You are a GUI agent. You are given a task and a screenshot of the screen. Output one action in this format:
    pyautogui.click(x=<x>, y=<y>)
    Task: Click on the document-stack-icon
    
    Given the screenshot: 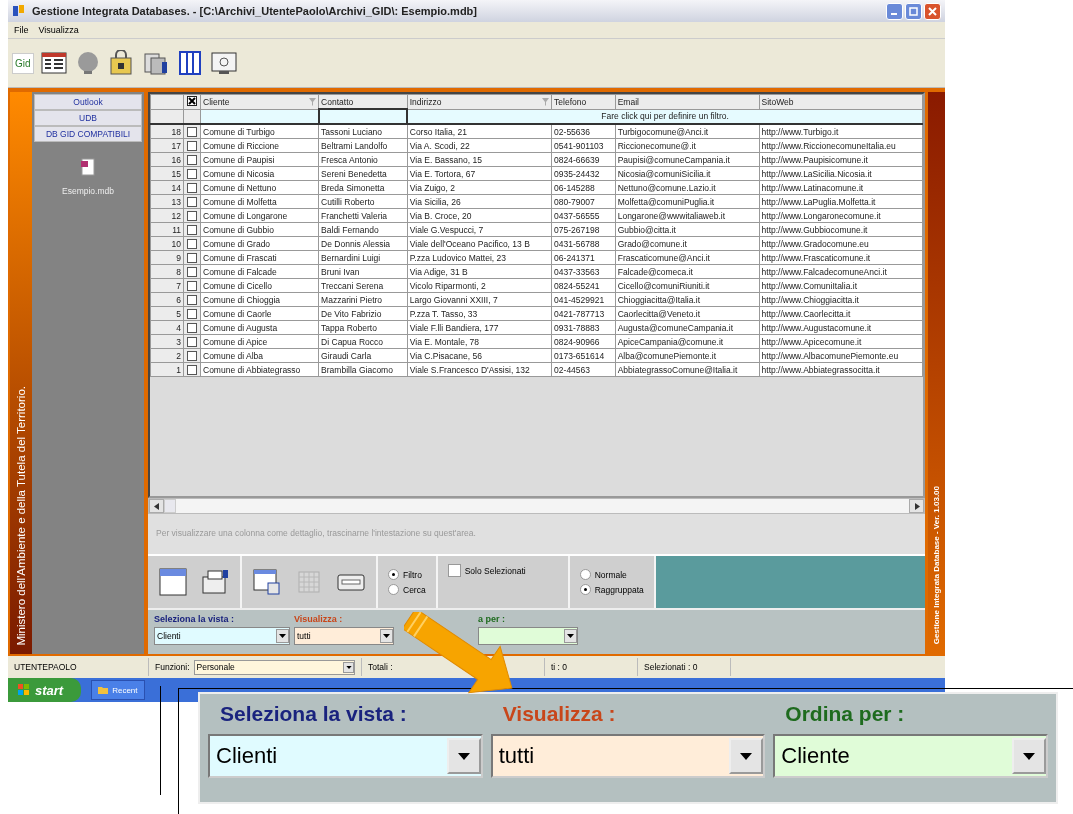 What is the action you would take?
    pyautogui.click(x=155, y=63)
    